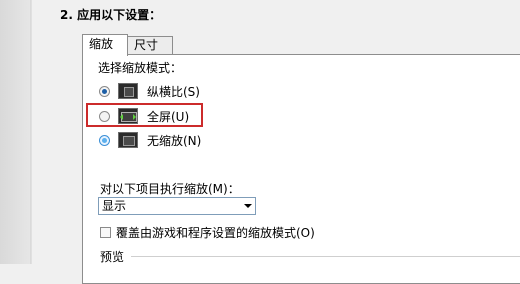 This screenshot has width=520, height=284. I want to click on radio-label-aspect-ratio: 纵横比(S), so click(173, 91).